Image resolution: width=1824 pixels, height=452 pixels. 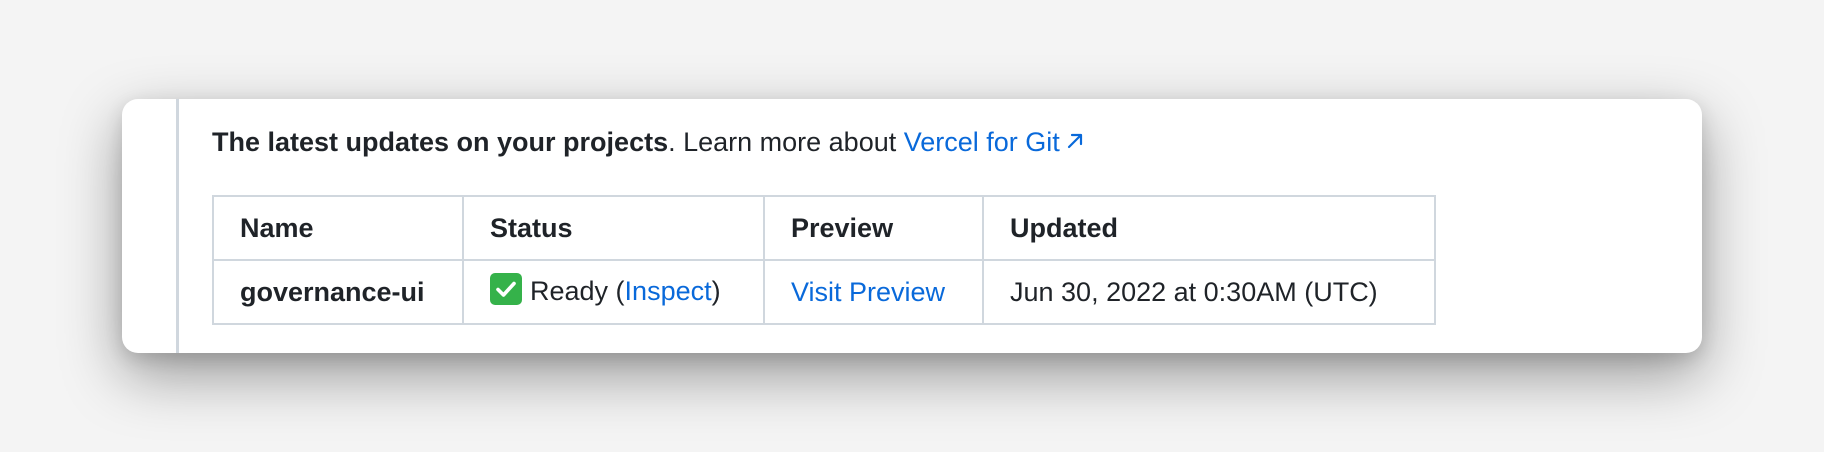 I want to click on intro-rest: . Learn more about, so click(x=786, y=142).